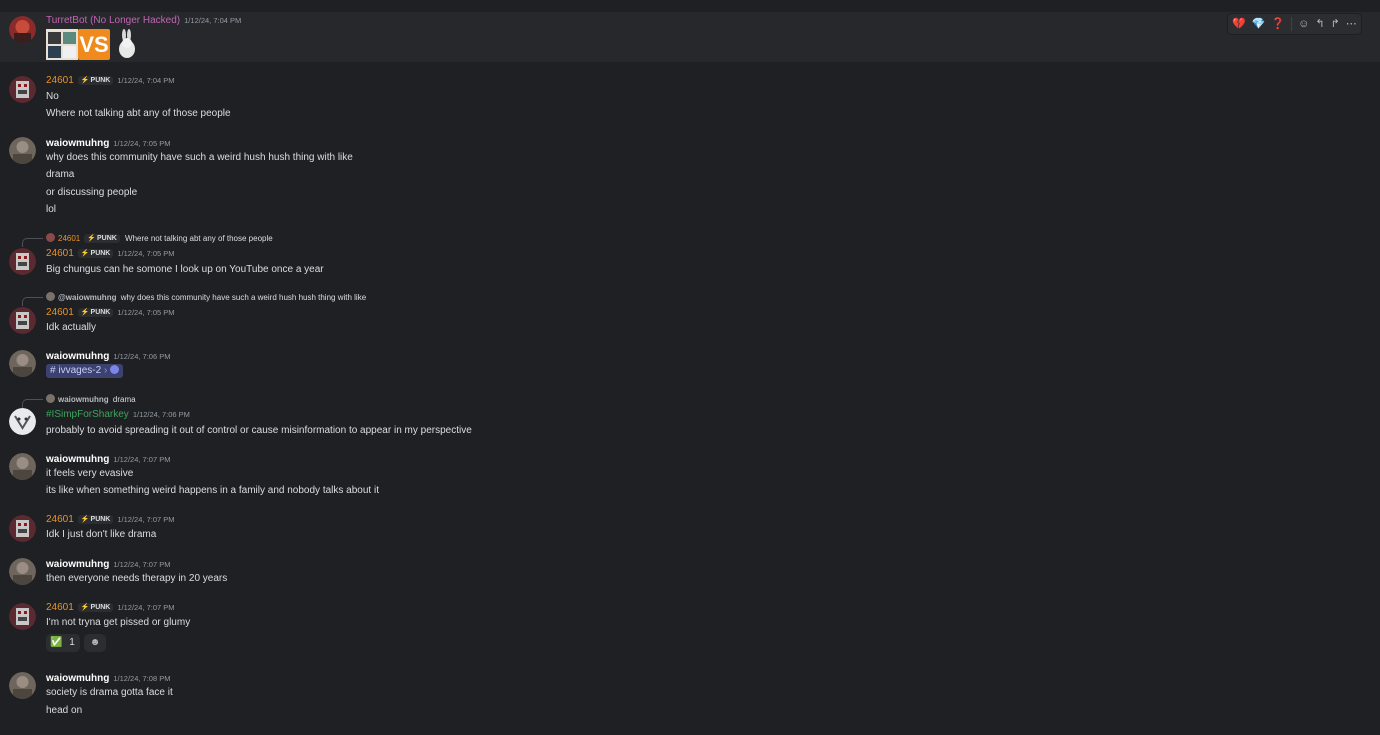 The width and height of the screenshot is (1380, 735). I want to click on message-text: I'm not tryna get pissed or glumy, so click(118, 622).